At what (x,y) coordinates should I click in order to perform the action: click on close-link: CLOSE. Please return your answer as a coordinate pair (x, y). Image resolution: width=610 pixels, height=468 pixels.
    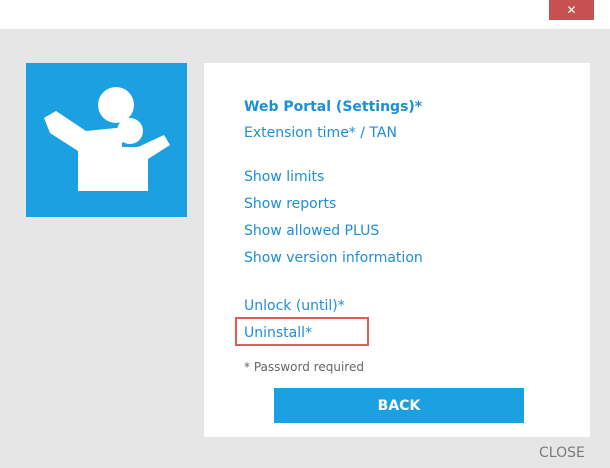
    Looking at the image, I should click on (562, 453).